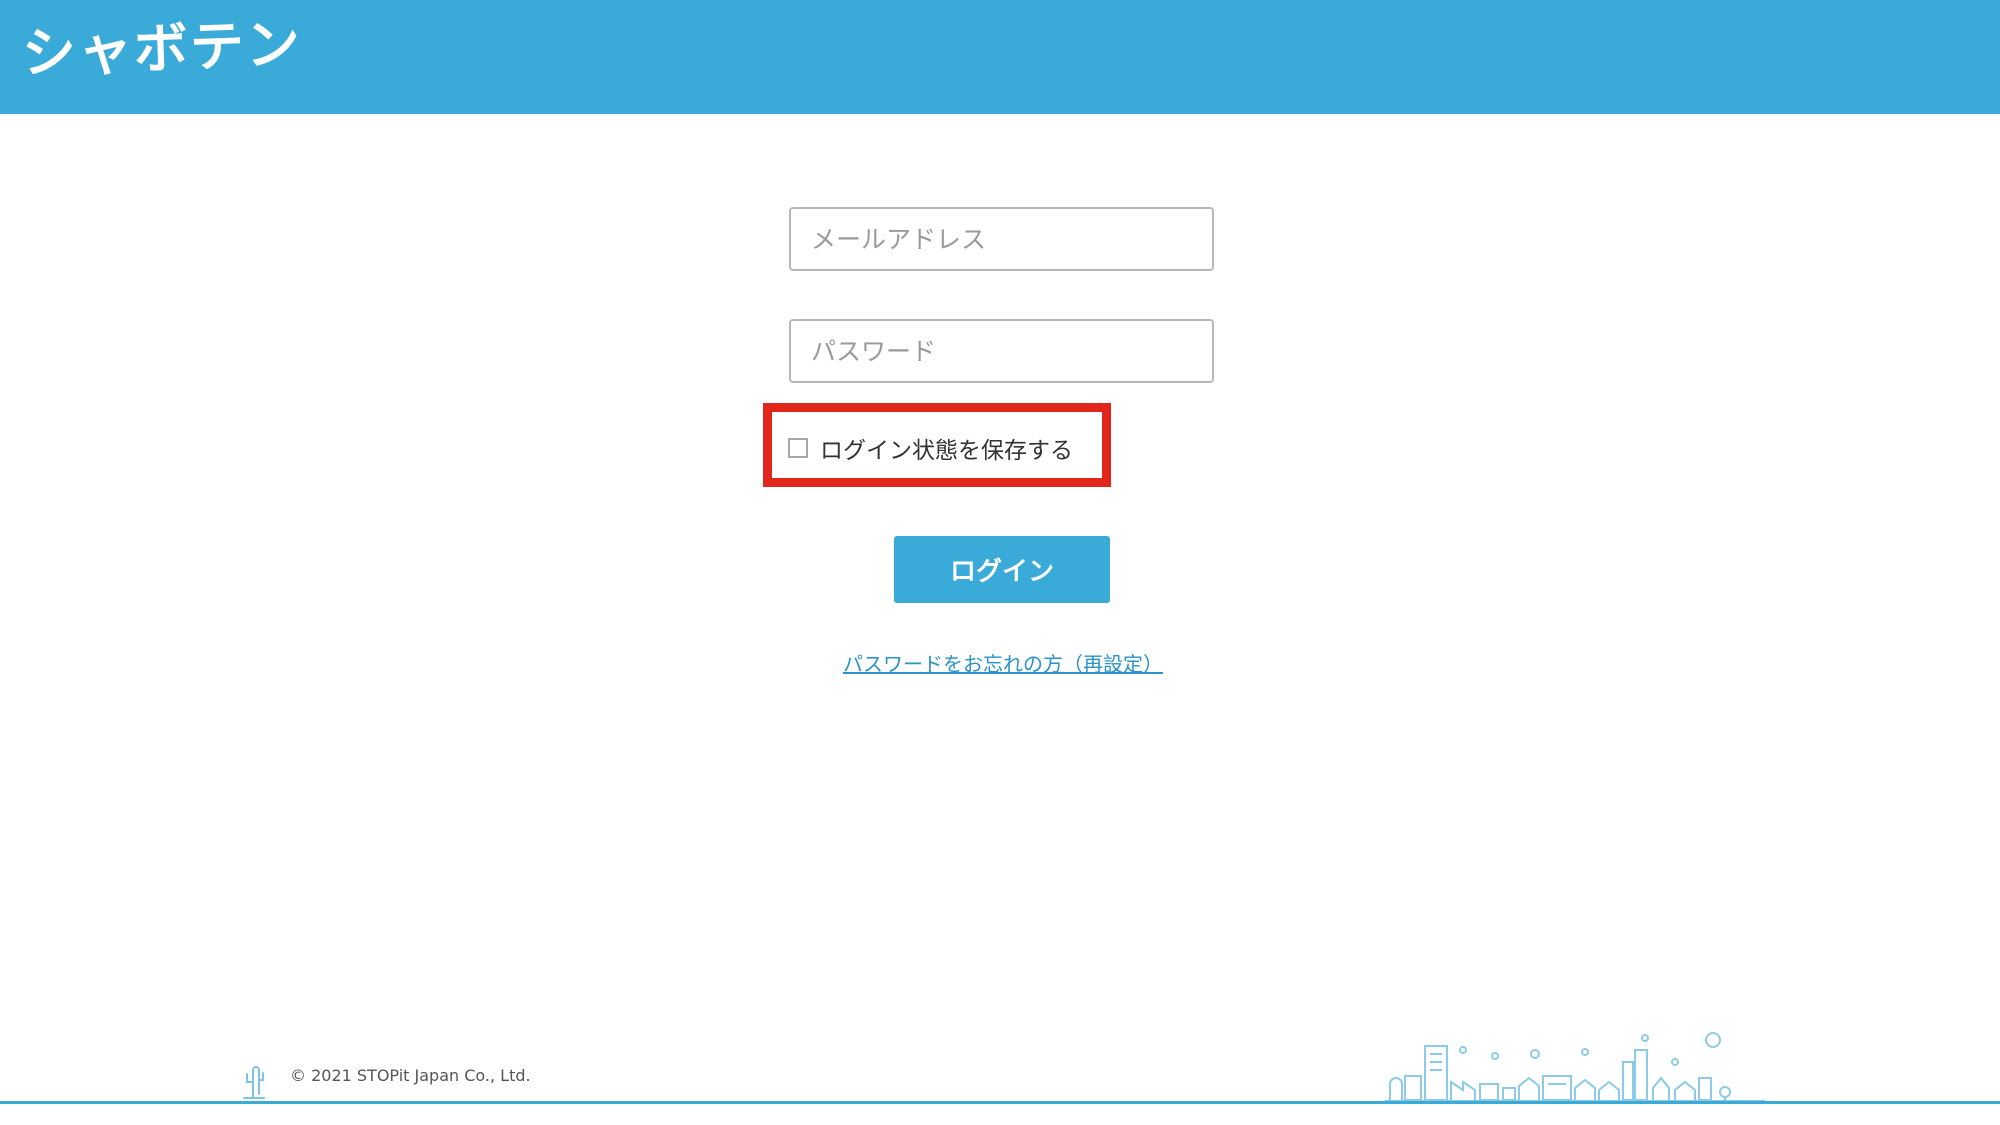  What do you see at coordinates (1003, 662) in the screenshot?
I see `forgot-password-link: パスワードをお忘れの方（再設定）` at bounding box center [1003, 662].